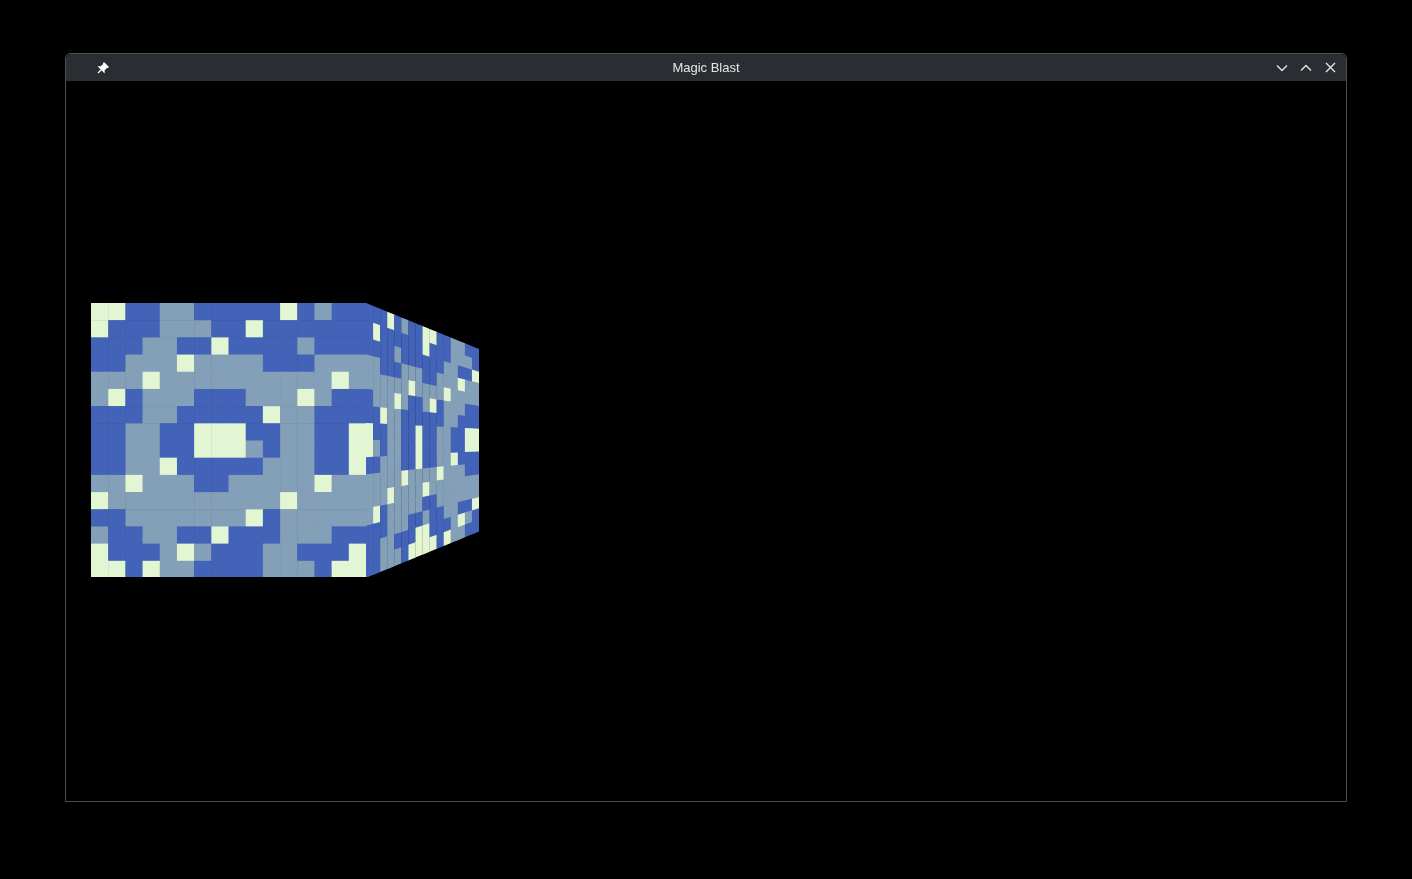 This screenshot has width=1412, height=879. I want to click on close-icon, so click(1330, 67).